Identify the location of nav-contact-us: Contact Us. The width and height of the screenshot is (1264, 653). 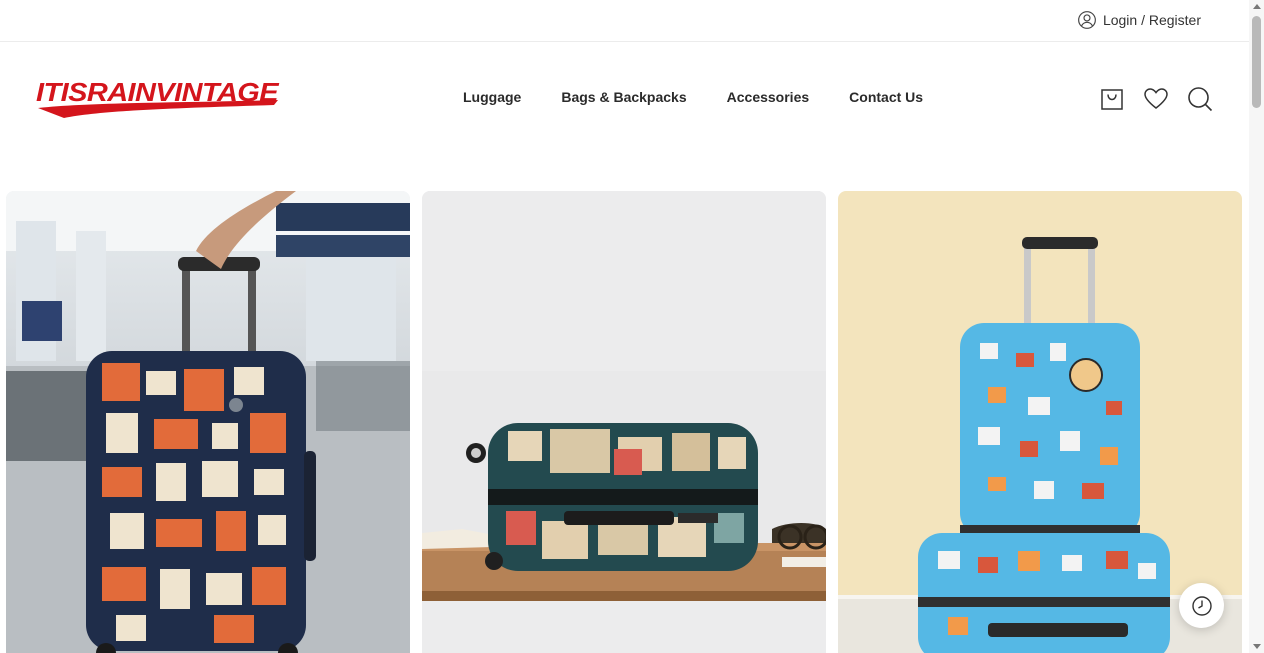
(886, 97).